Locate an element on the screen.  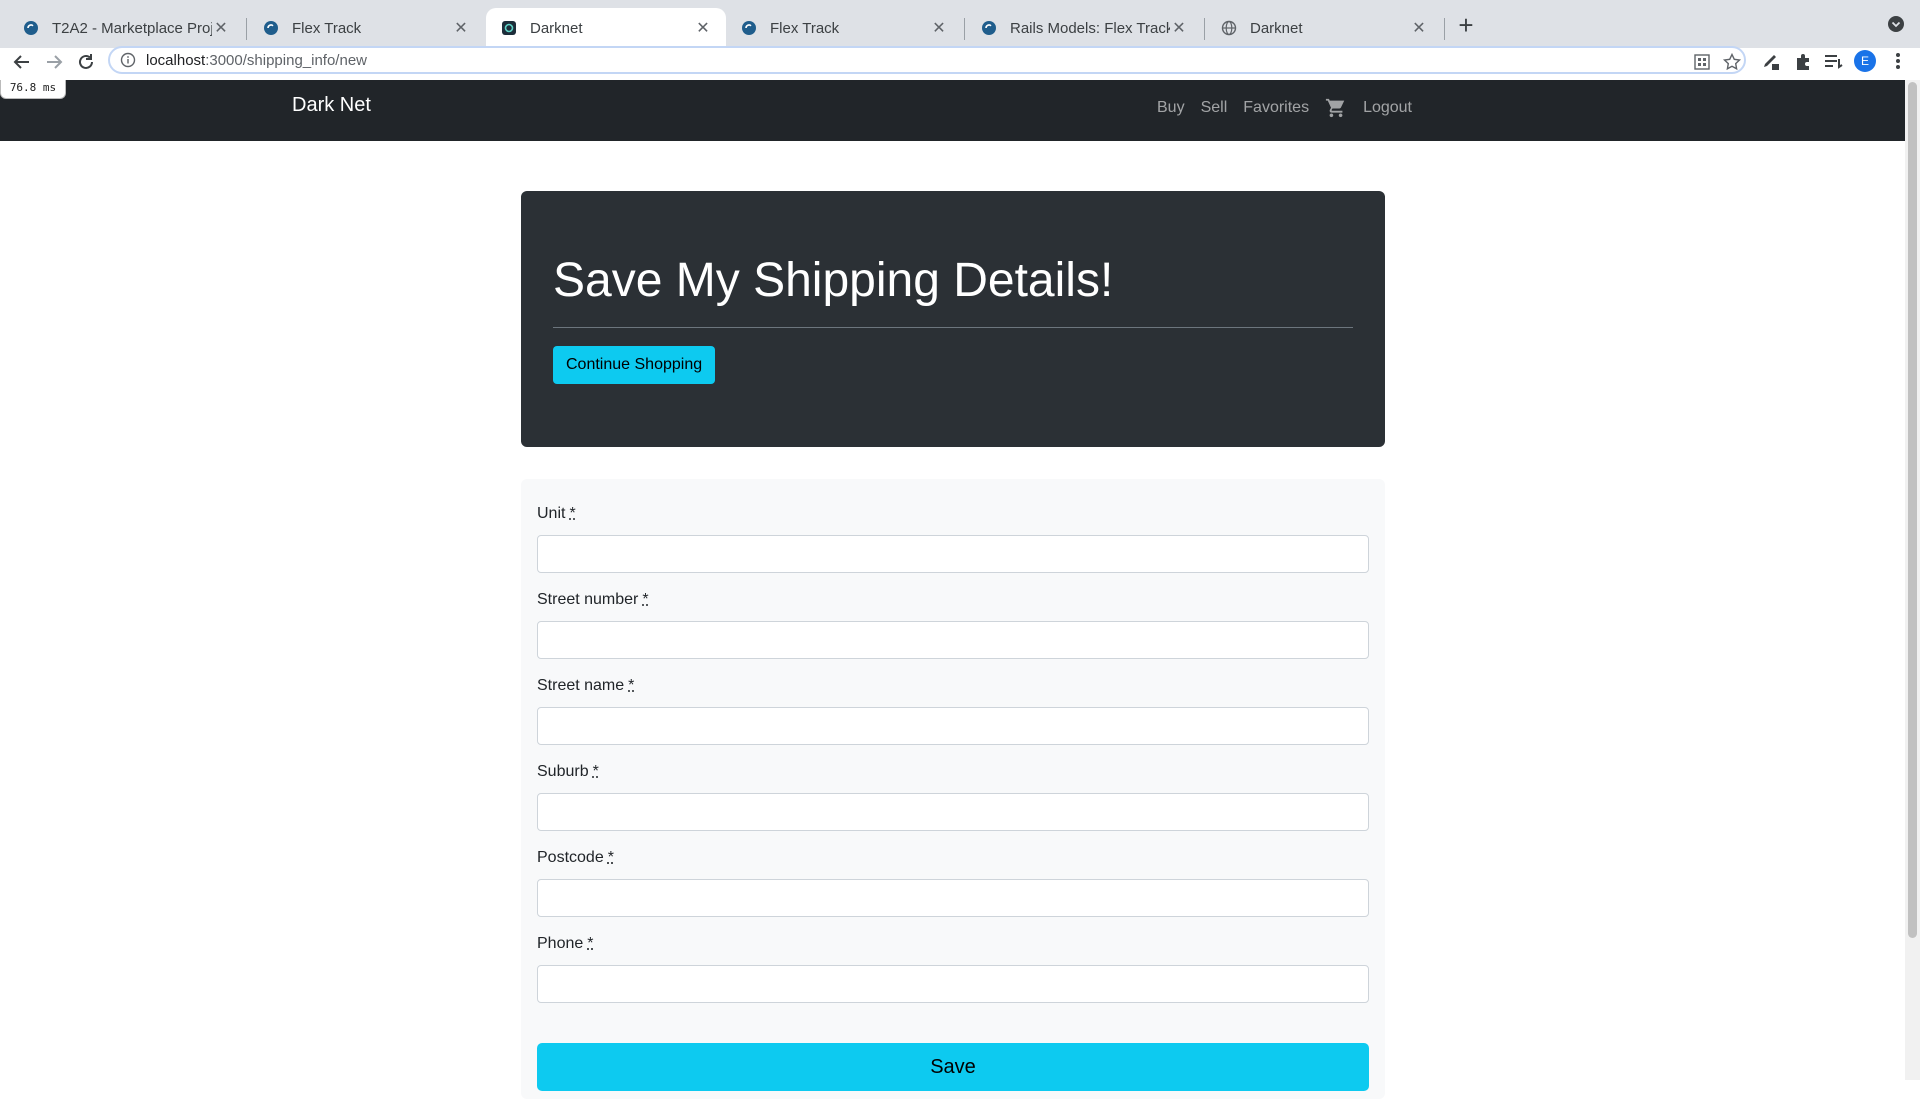
url-text: localhost:3000/shipping_info/new is located at coordinates (256, 60).